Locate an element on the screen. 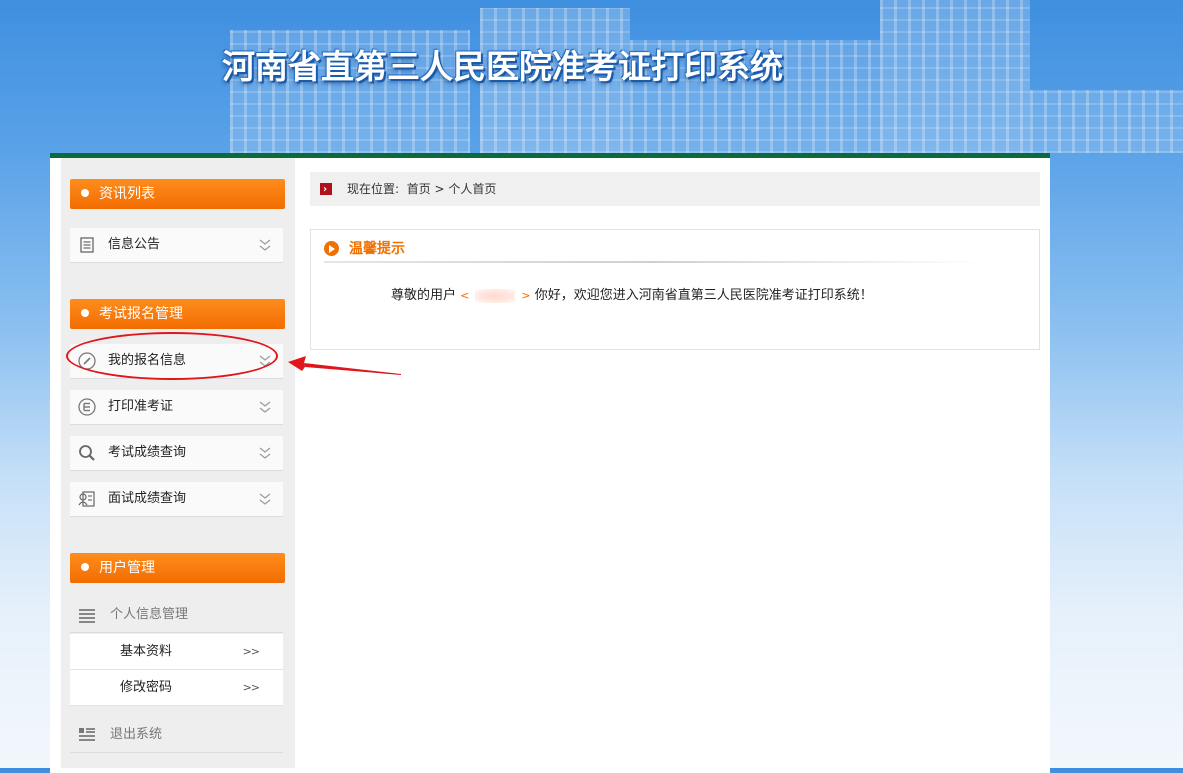 The height and width of the screenshot is (773, 1183). sidebar-item-exam-score: 考试成绩查询 is located at coordinates (176, 453).